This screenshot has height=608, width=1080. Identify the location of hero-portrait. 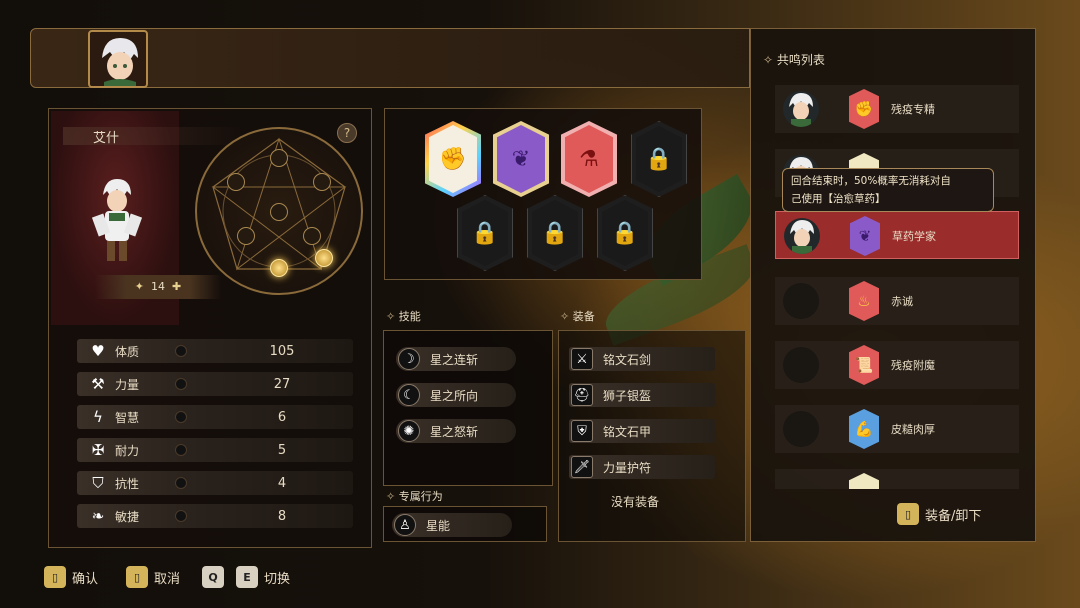
(118, 59).